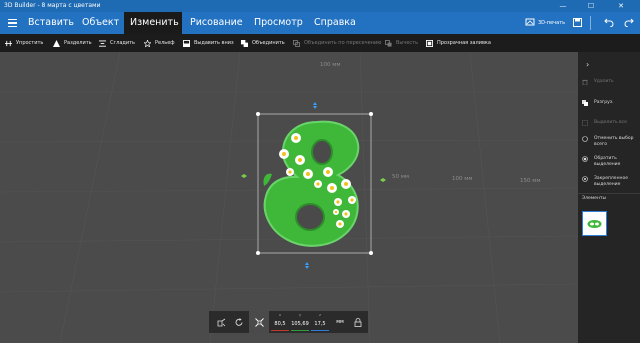 The height and width of the screenshot is (343, 640). I want to click on smooth-icon, so click(102, 43).